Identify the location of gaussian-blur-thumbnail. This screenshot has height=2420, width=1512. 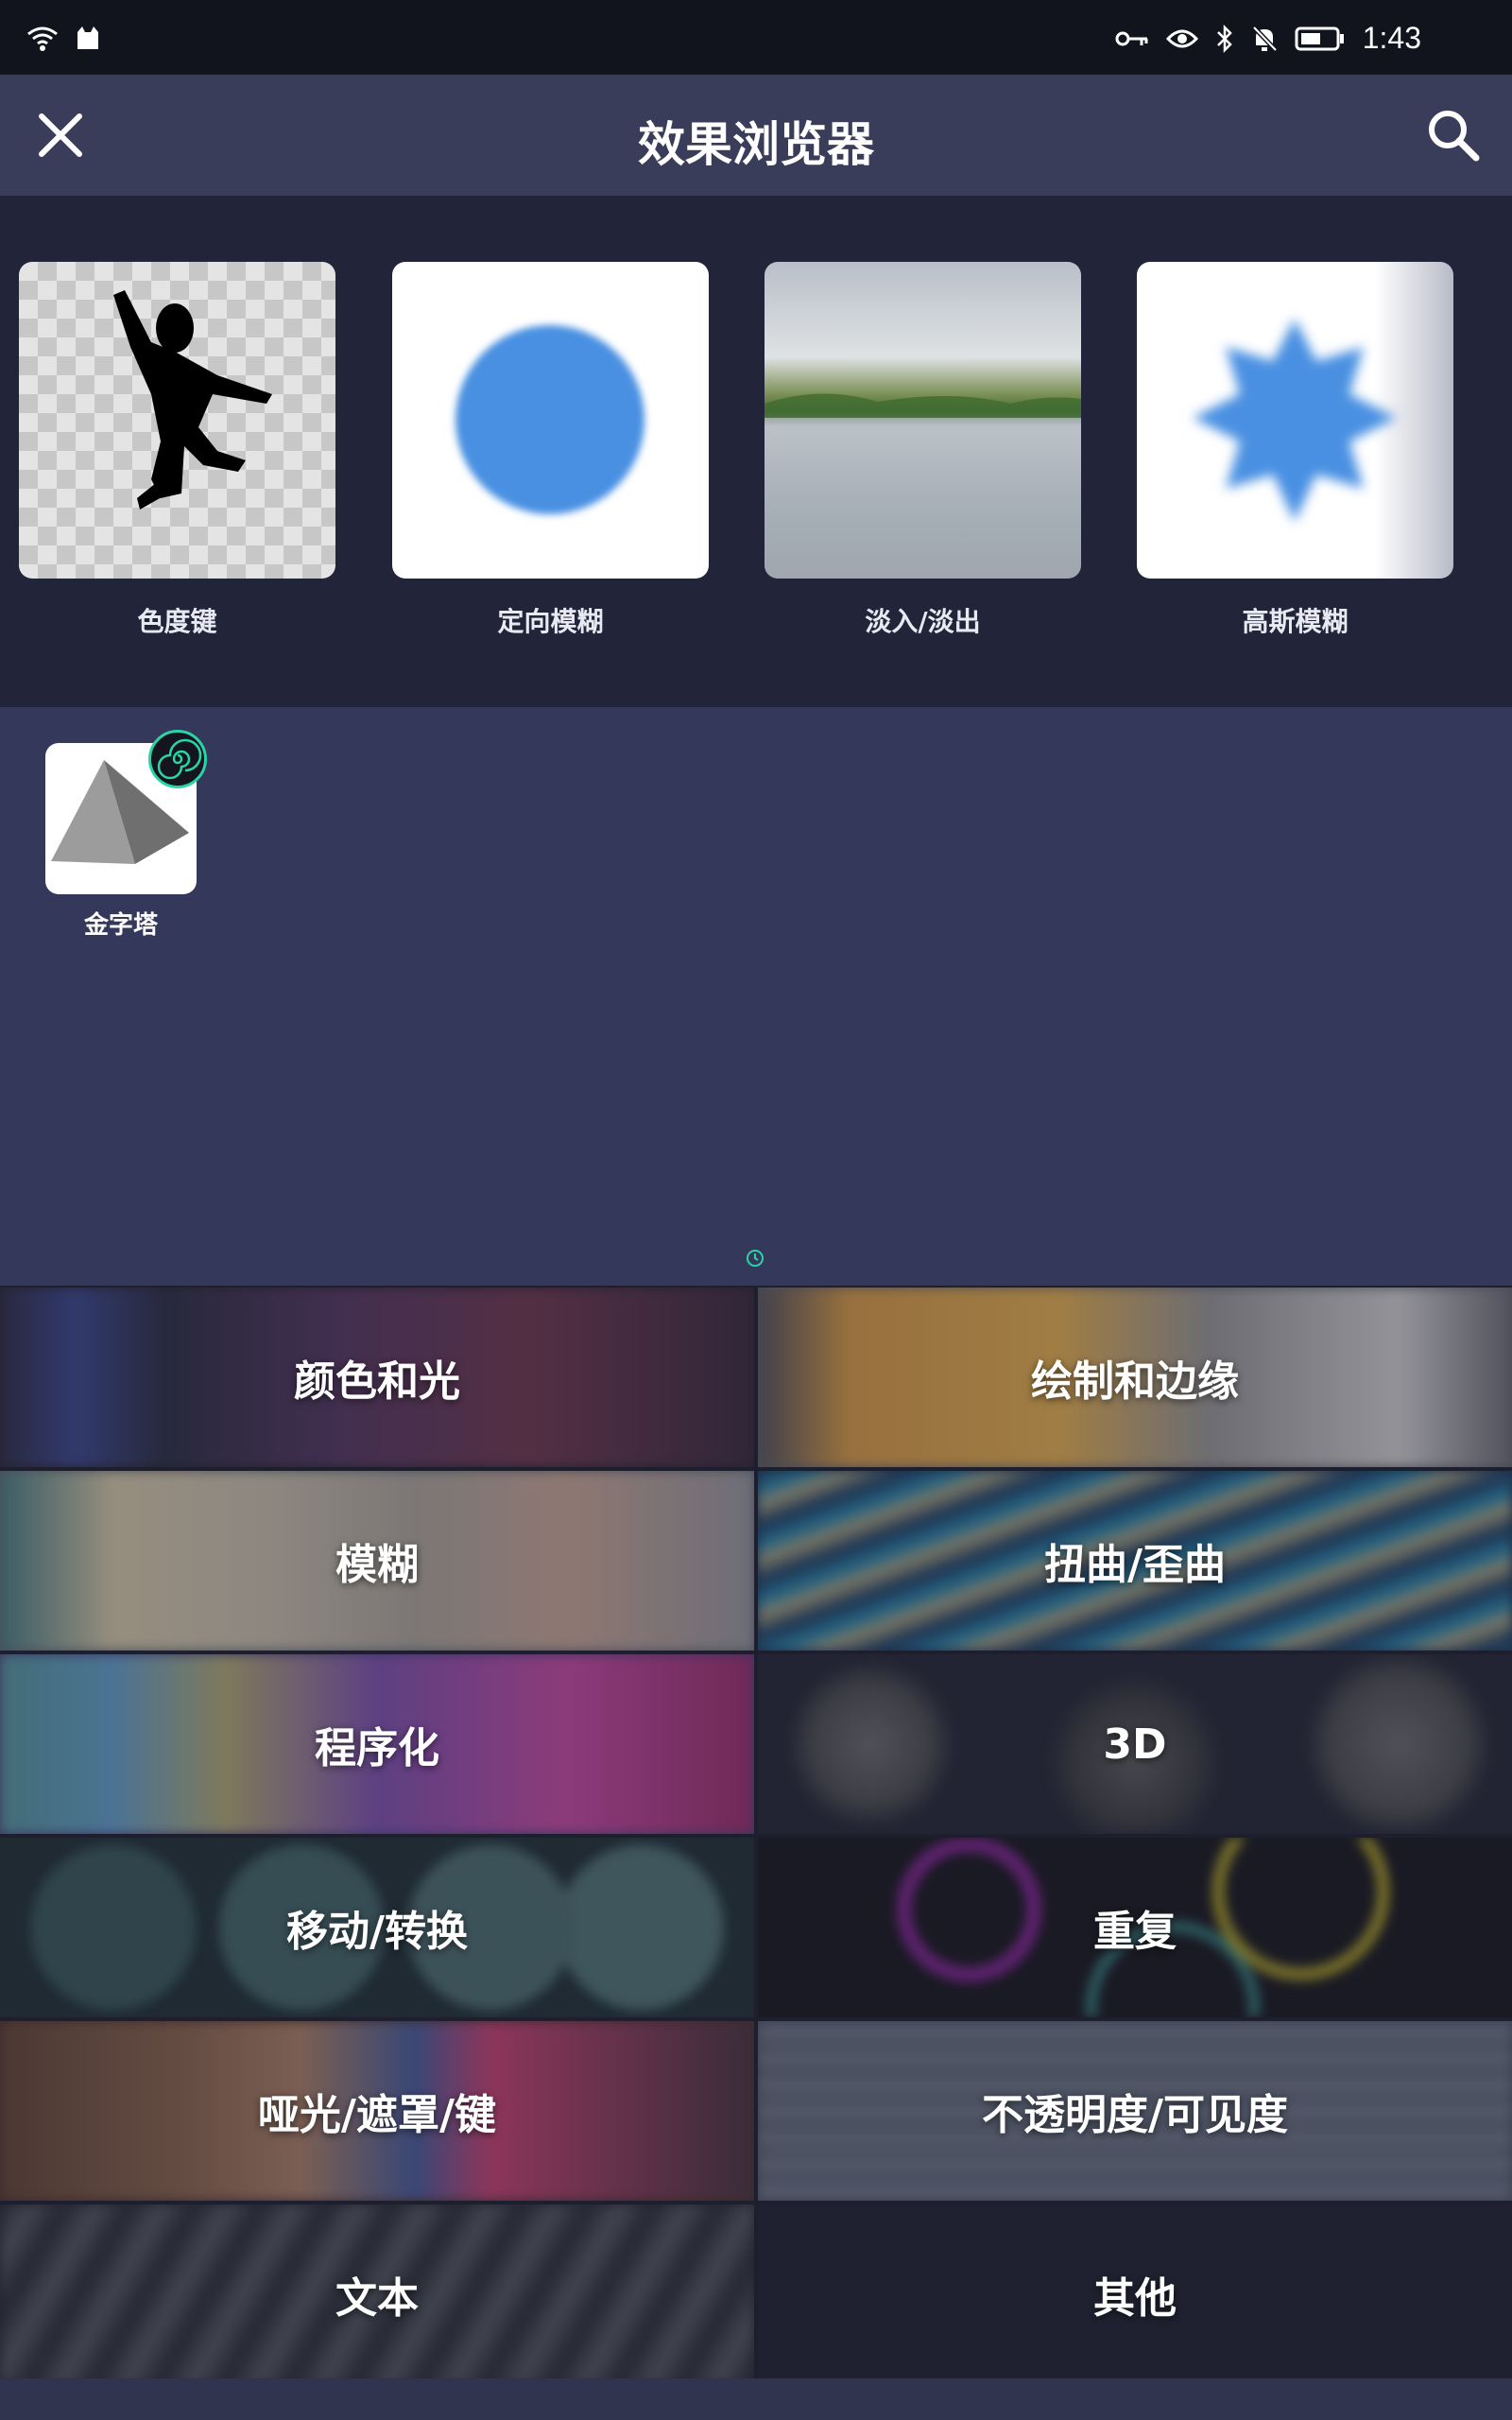
(1295, 421).